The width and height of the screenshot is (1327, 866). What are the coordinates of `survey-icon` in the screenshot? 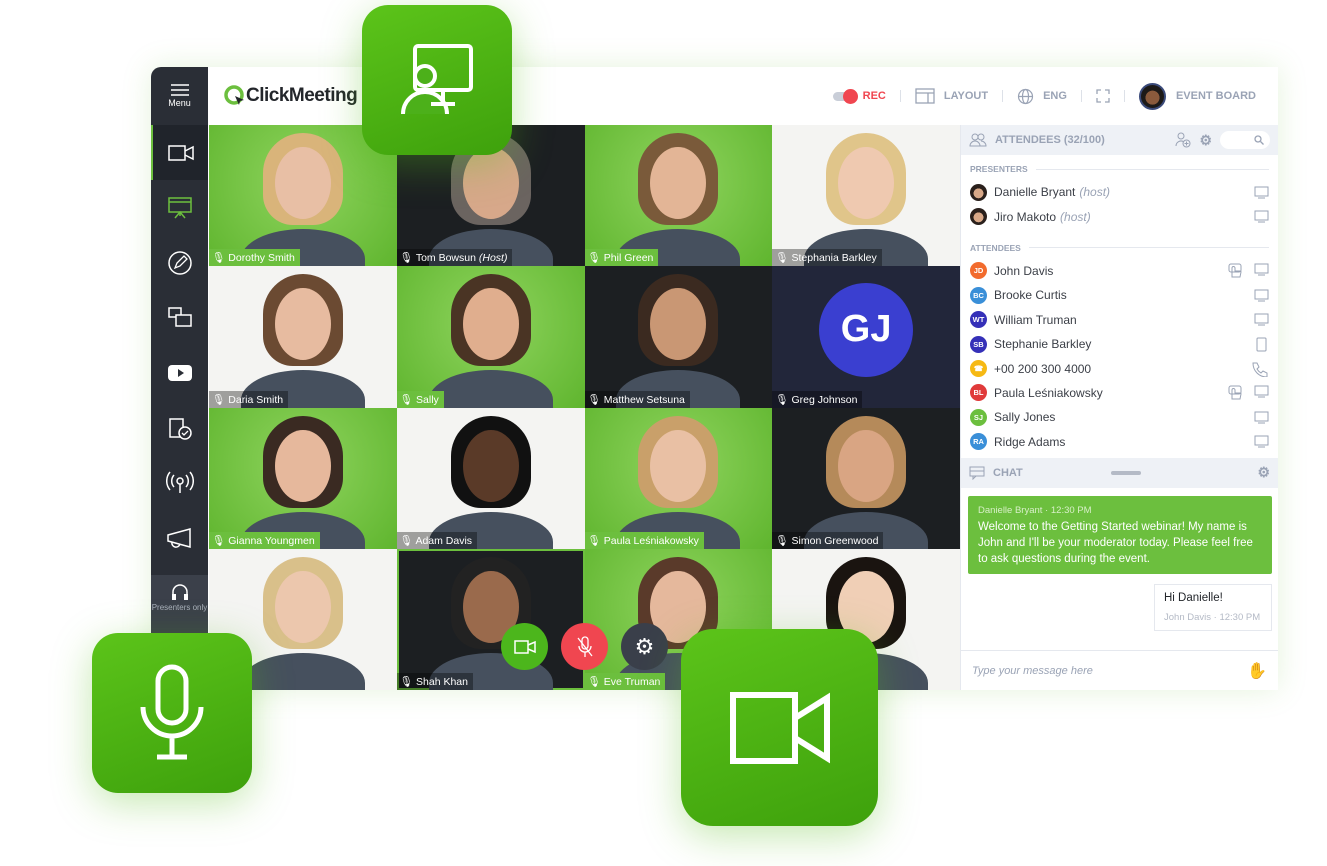 It's located at (180, 428).